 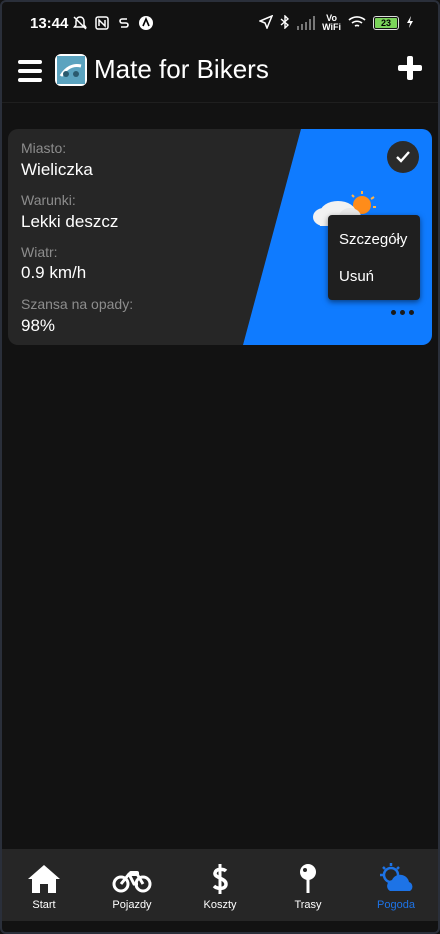 I want to click on vowifi-indicator: Vo WiFi, so click(x=331, y=23).